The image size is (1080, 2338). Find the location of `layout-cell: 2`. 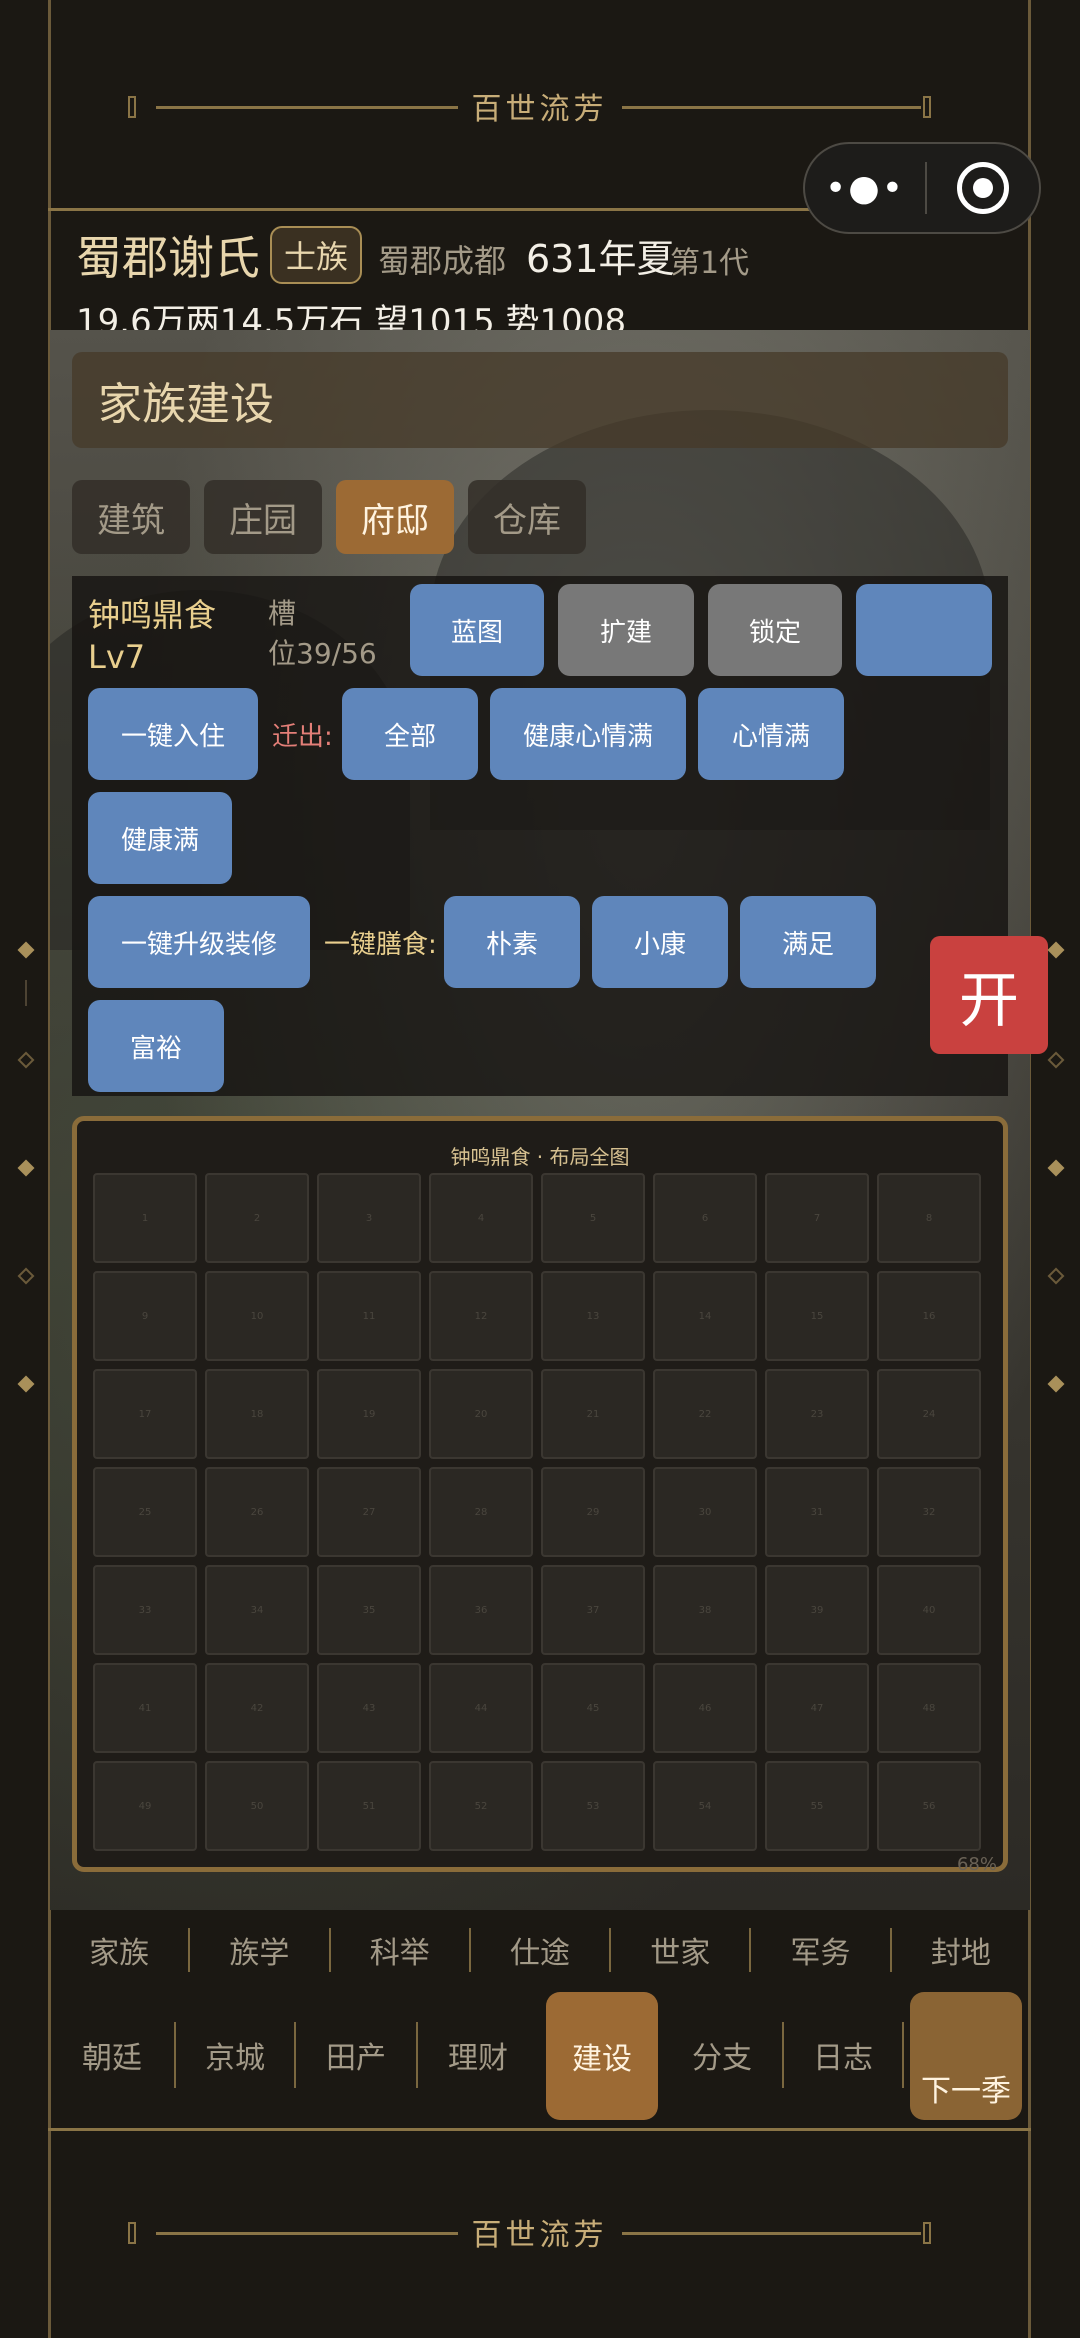

layout-cell: 2 is located at coordinates (257, 1218).